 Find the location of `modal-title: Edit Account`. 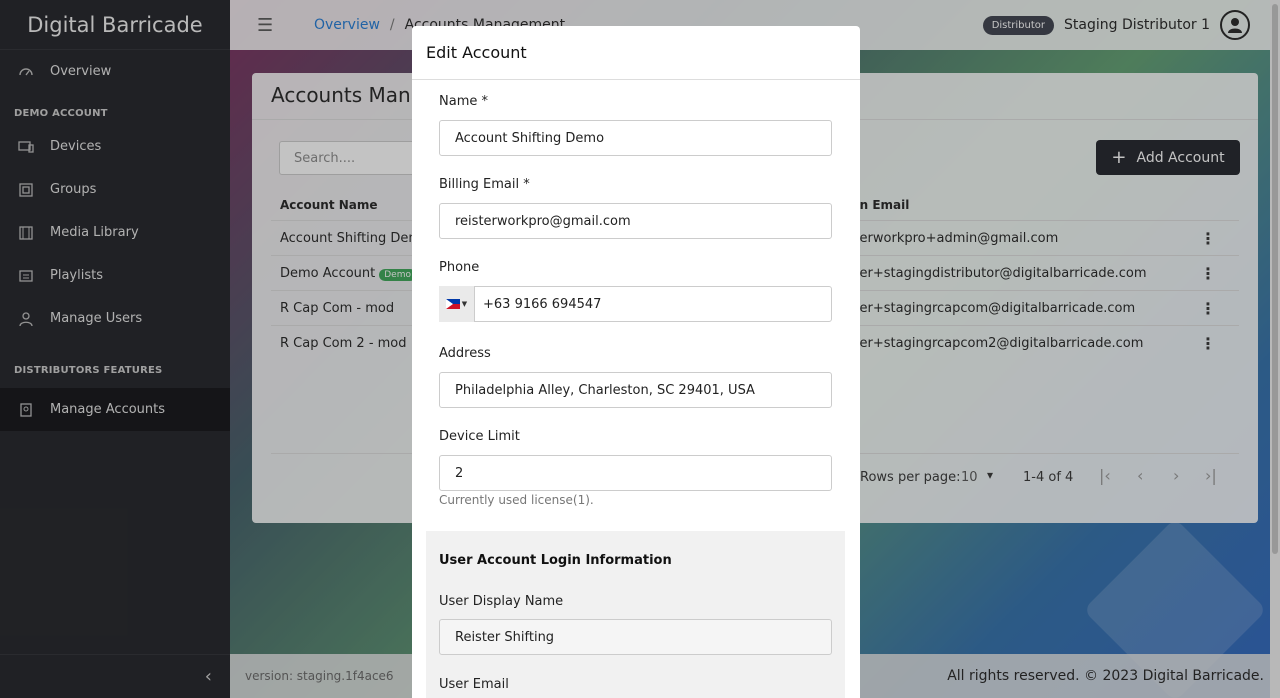

modal-title: Edit Account is located at coordinates (636, 53).